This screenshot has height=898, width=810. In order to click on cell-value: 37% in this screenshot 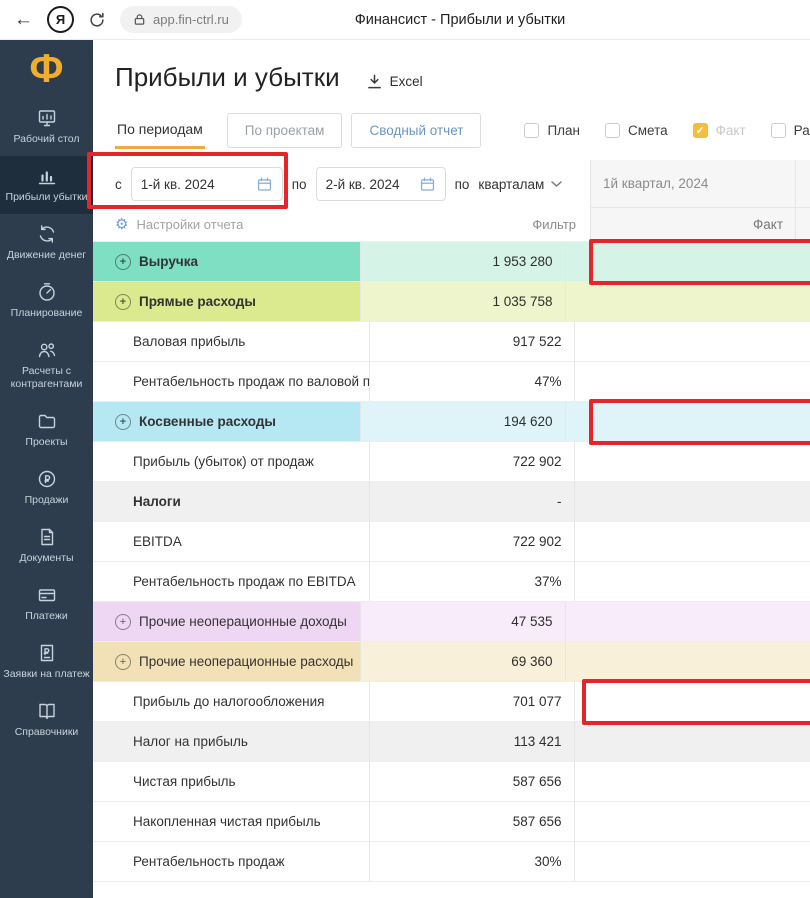, I will do `click(471, 581)`.